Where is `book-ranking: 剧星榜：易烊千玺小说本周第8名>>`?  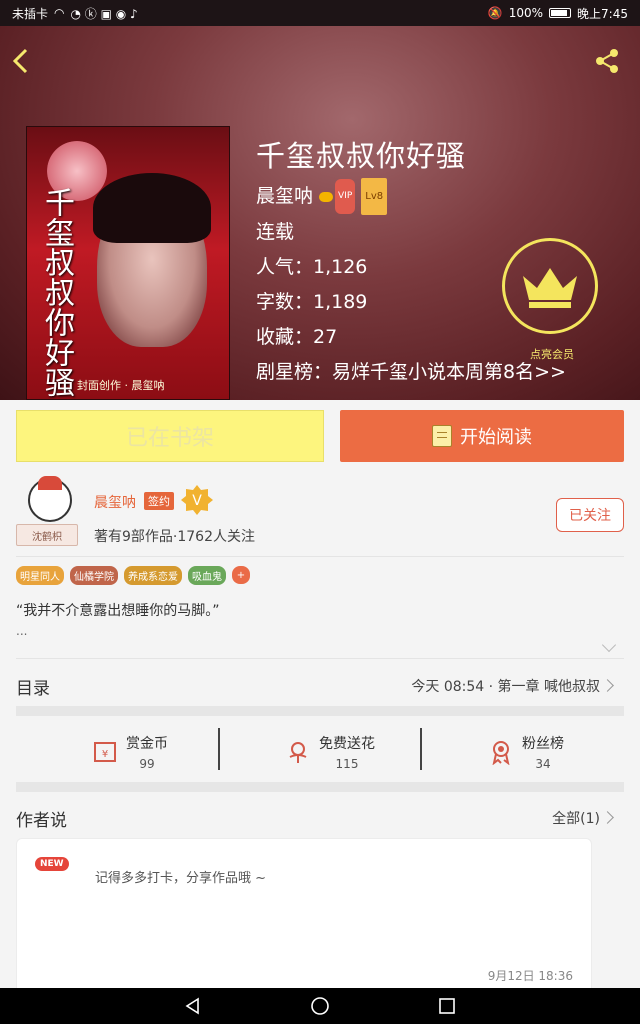
book-ranking: 剧星榜：易烊千玺小说本周第8名>> is located at coordinates (411, 372).